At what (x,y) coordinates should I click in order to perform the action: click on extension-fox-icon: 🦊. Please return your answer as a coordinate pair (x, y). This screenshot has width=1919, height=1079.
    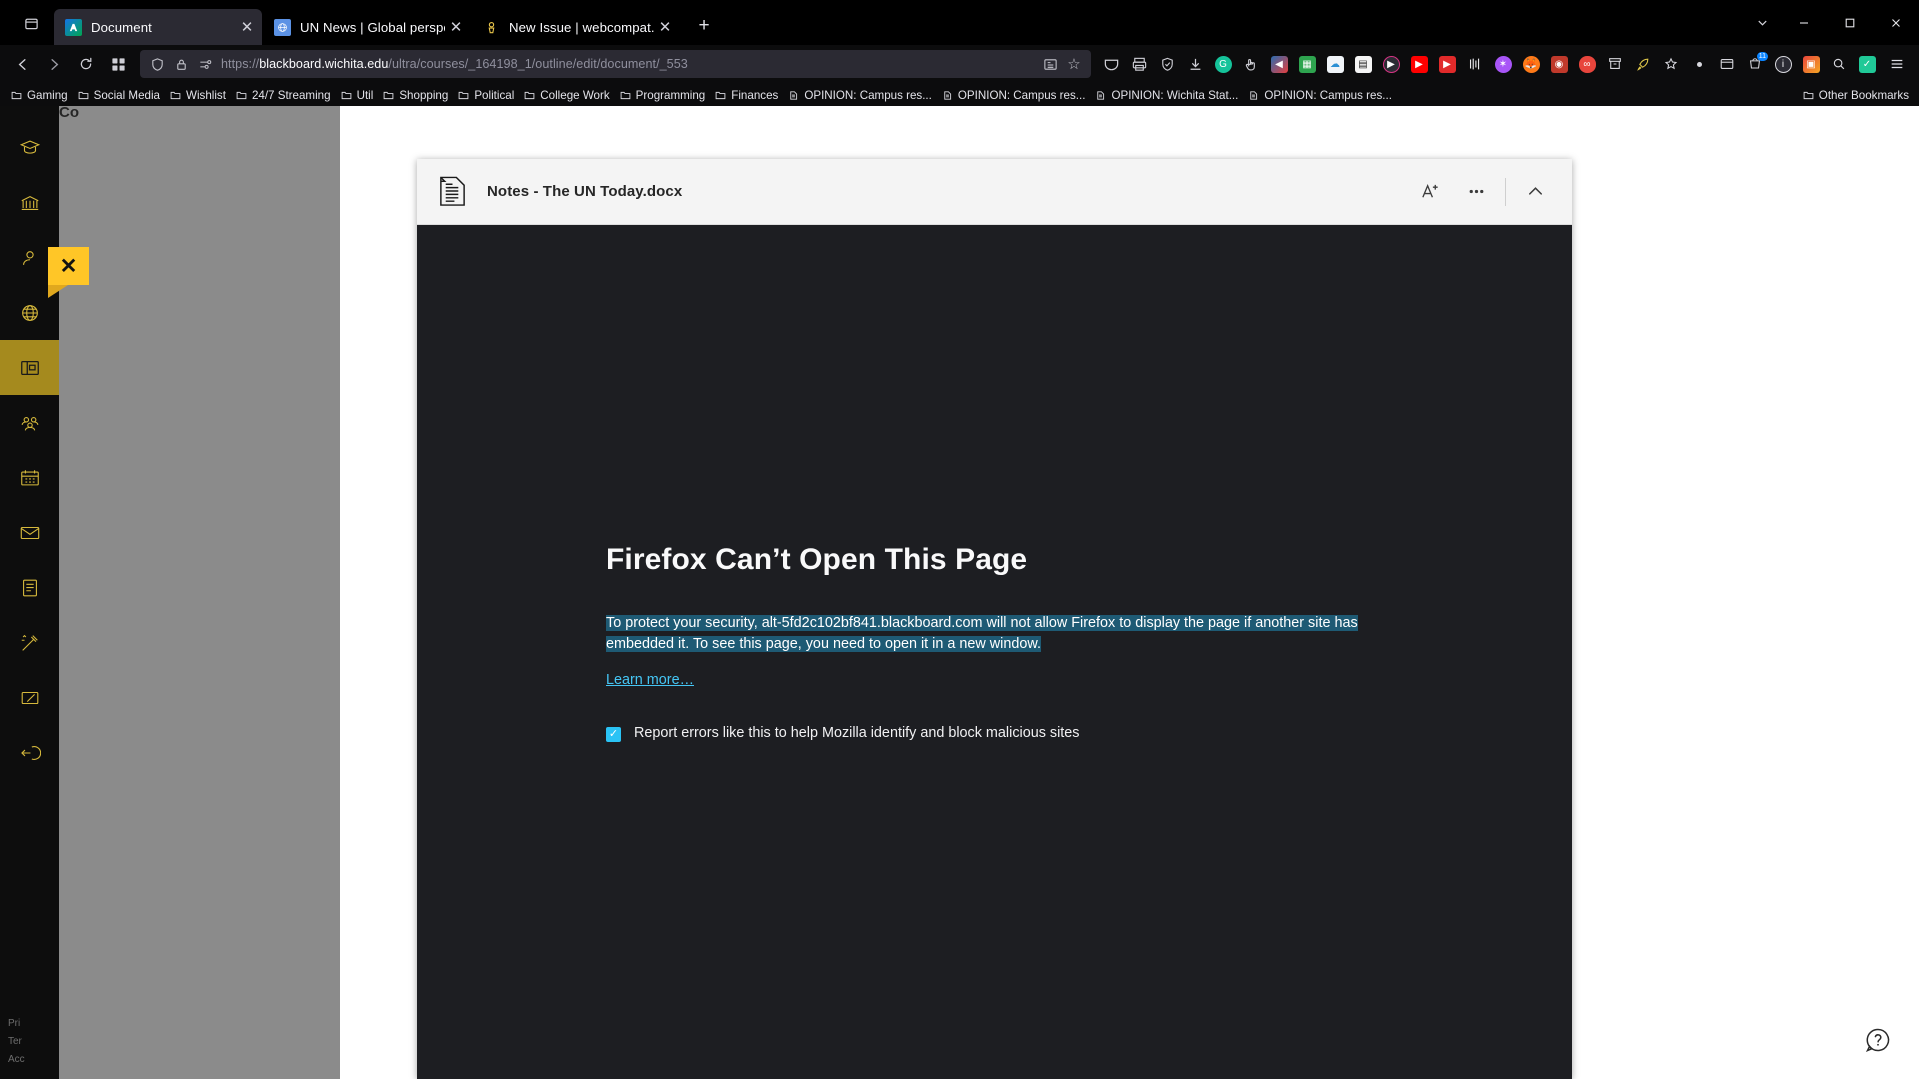
    Looking at the image, I should click on (1531, 64).